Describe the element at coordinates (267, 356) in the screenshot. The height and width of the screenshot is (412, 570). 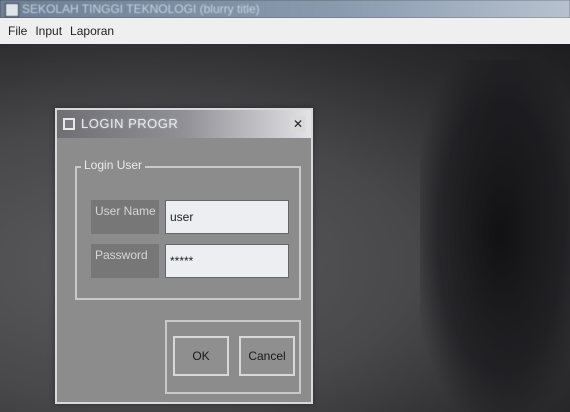
I see `cancel-button: Cancel` at that location.